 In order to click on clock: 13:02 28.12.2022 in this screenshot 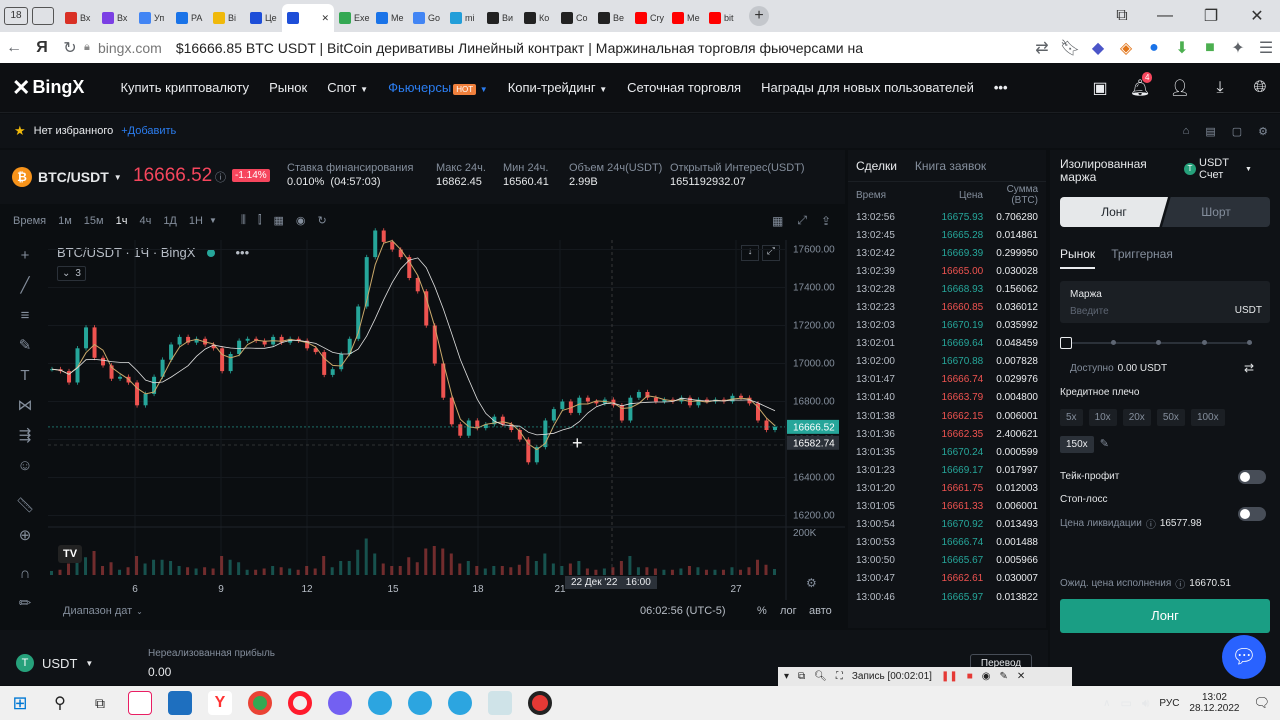, I will do `click(1214, 703)`.